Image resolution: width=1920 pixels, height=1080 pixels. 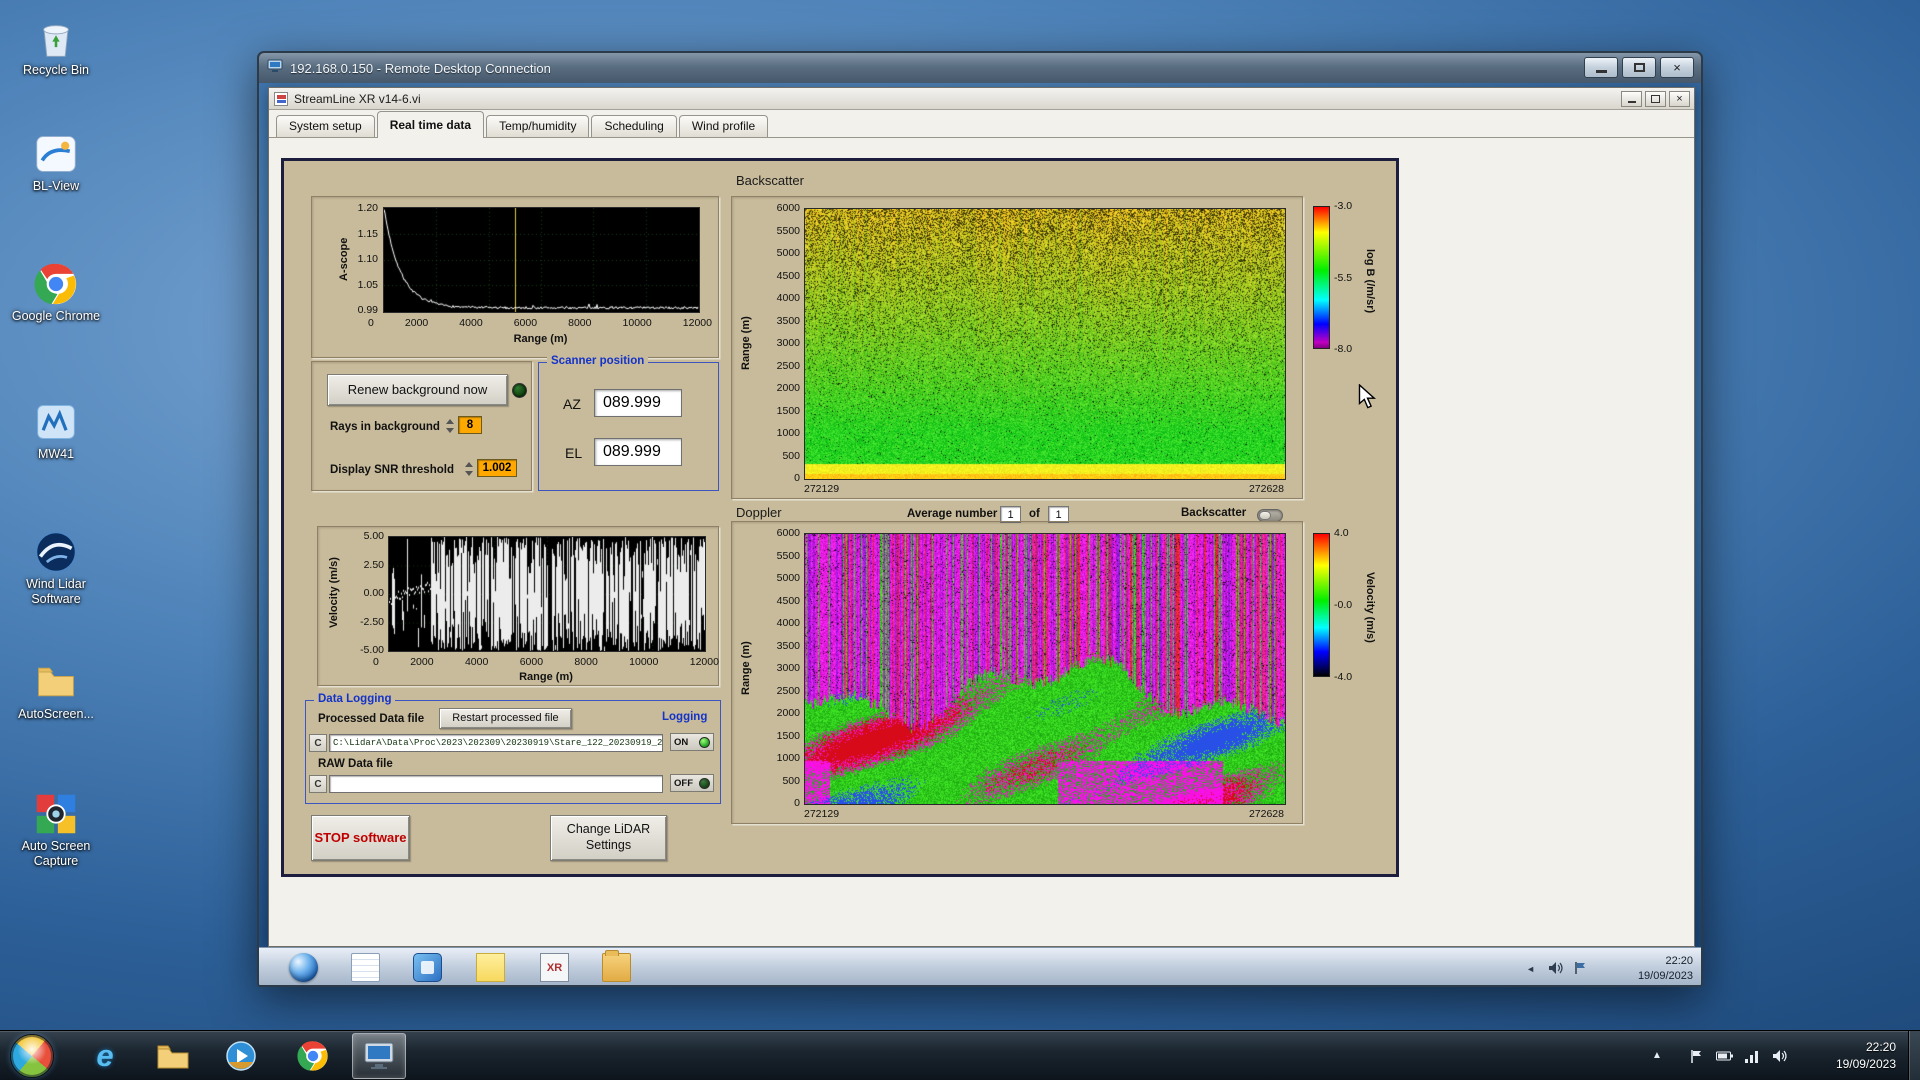 I want to click on processed-browse-button: C, so click(x=318, y=743).